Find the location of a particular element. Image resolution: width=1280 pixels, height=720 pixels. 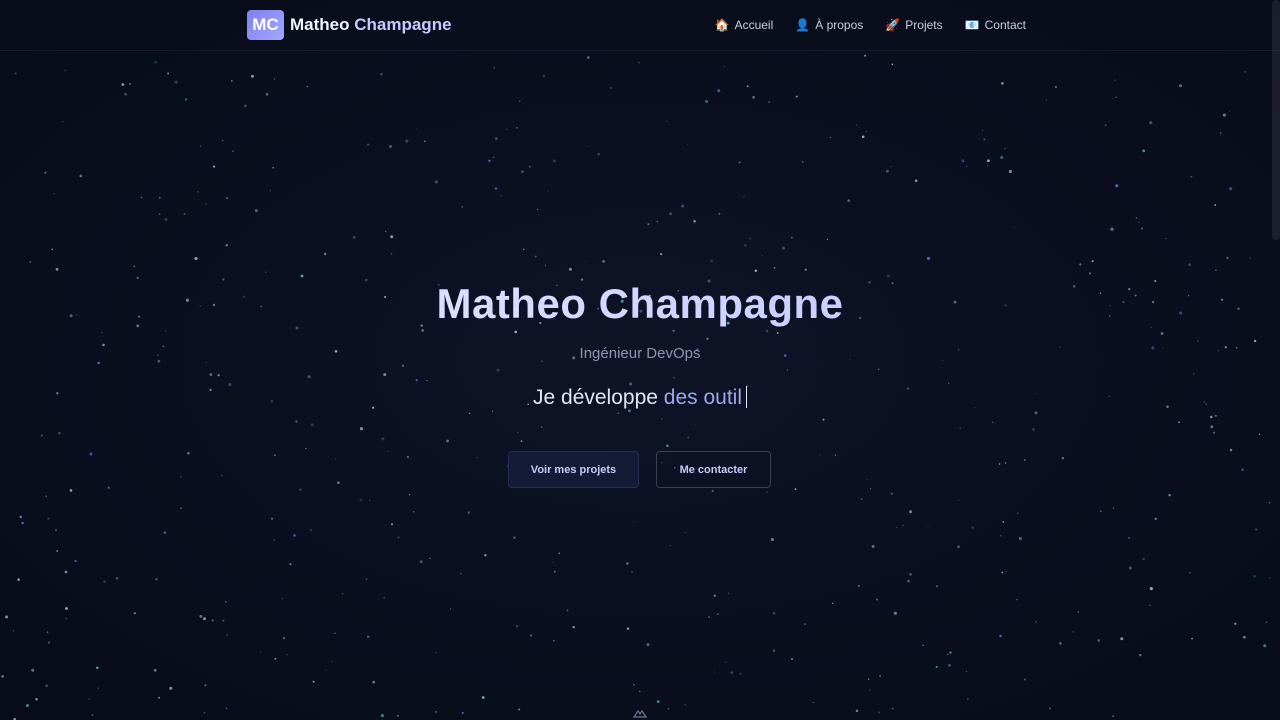

nav-item-accueil: 🏠 Accueil is located at coordinates (744, 25).